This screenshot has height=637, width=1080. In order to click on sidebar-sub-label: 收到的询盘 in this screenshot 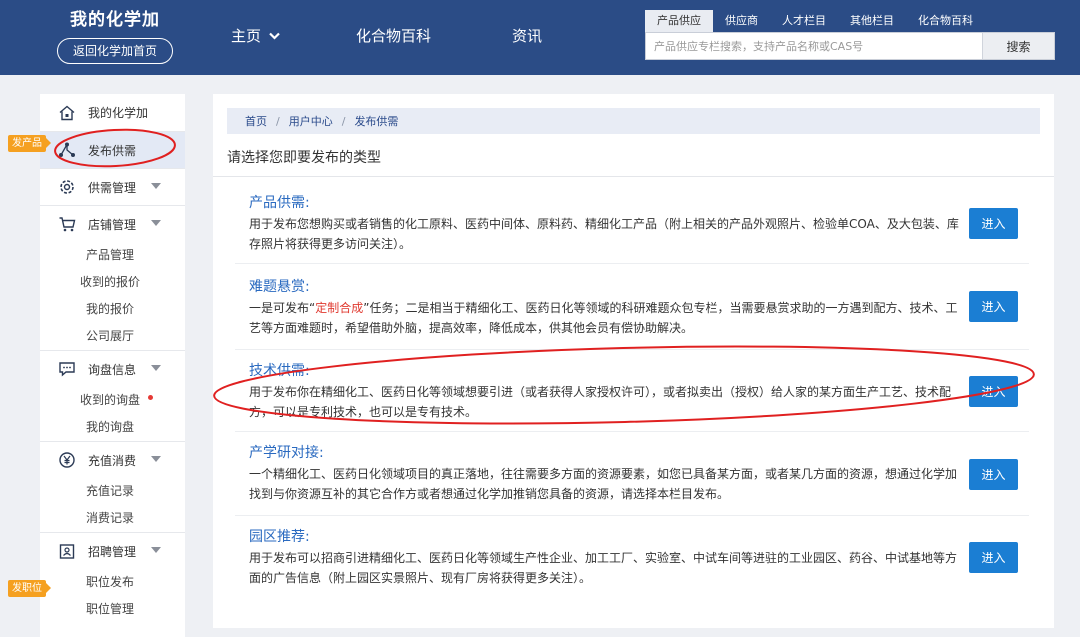, I will do `click(109, 400)`.